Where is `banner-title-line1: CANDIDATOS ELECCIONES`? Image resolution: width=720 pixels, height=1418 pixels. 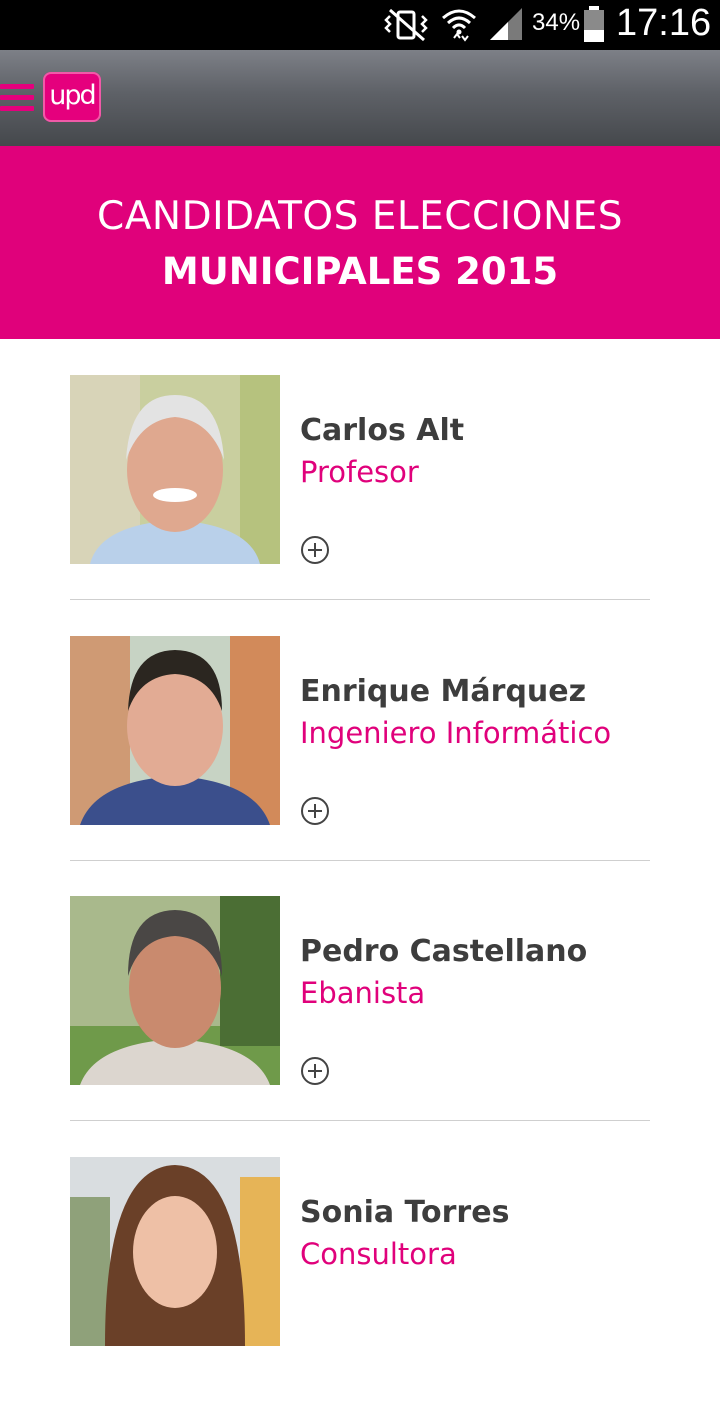
banner-title-line1: CANDIDATOS ELECCIONES is located at coordinates (360, 216).